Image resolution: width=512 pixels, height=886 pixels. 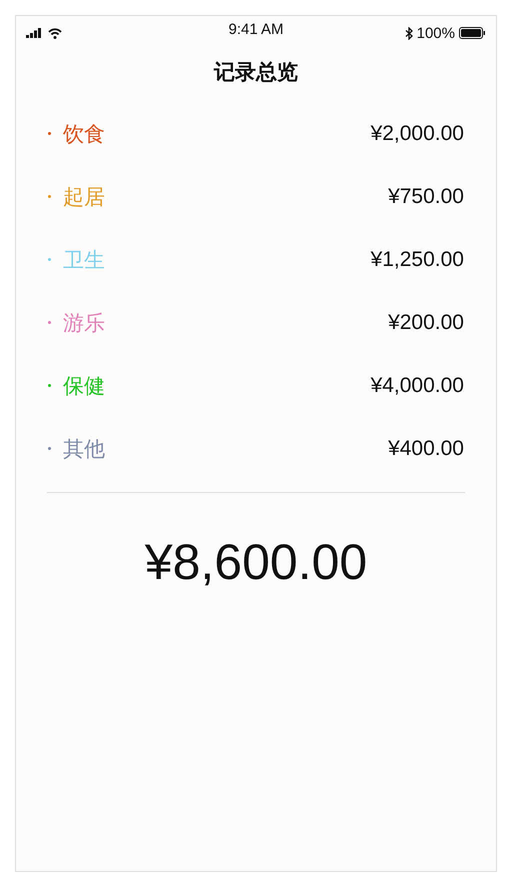 What do you see at coordinates (417, 134) in the screenshot?
I see `category-amount: ¥2,000.00` at bounding box center [417, 134].